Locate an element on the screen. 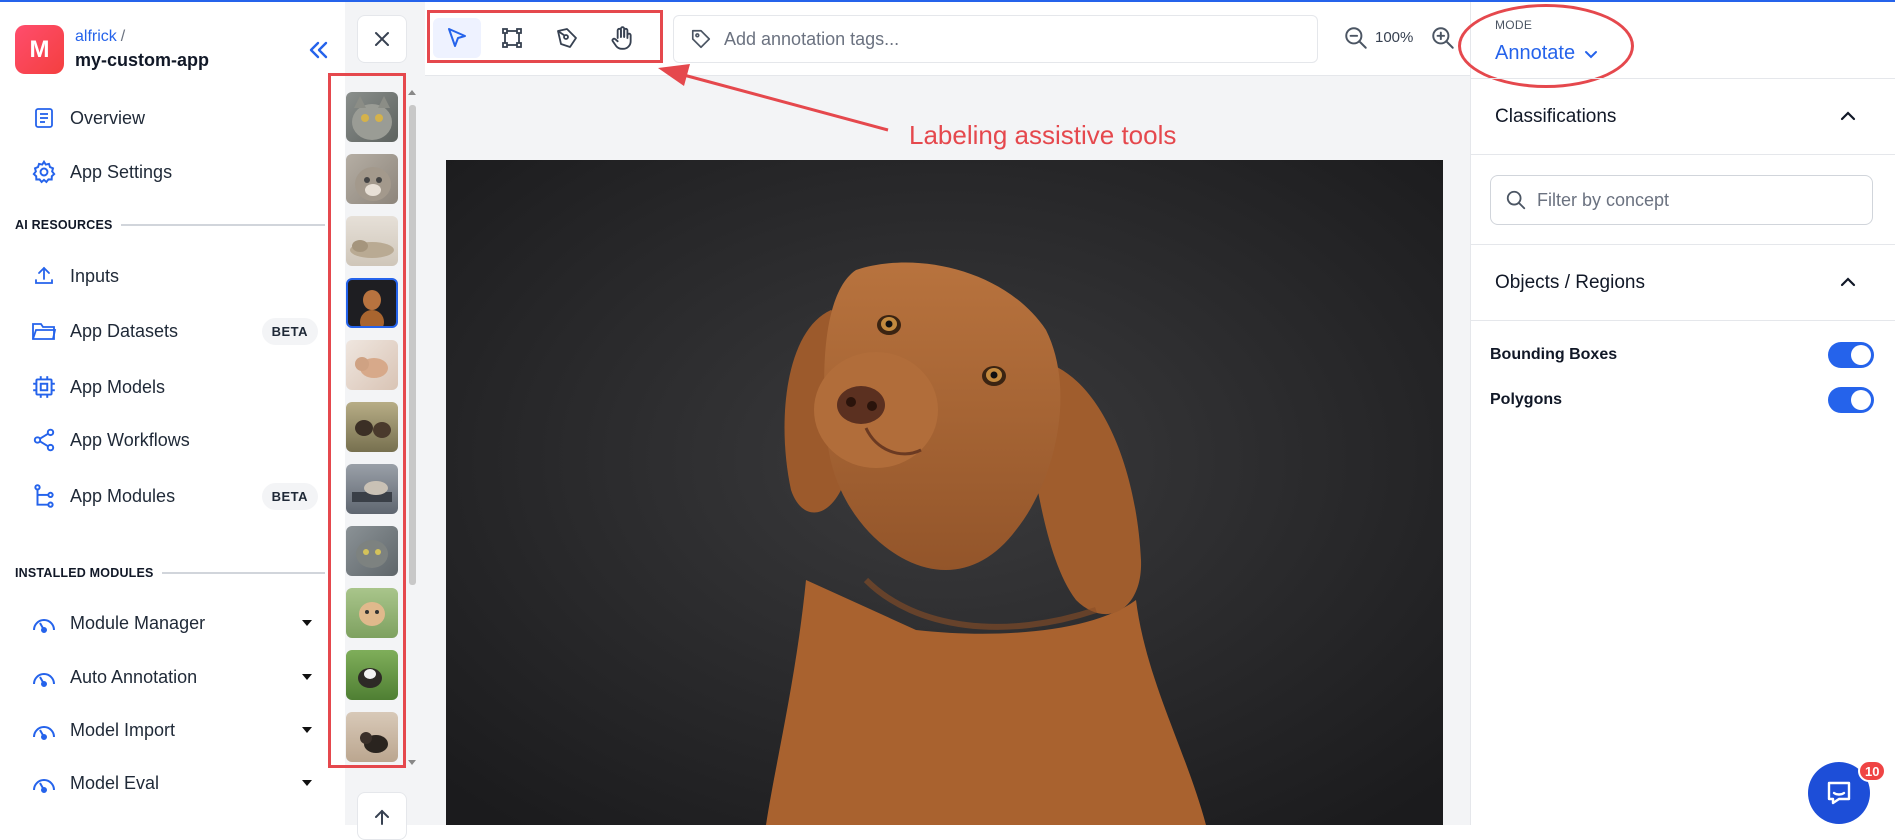  gear-icon is located at coordinates (44, 172).